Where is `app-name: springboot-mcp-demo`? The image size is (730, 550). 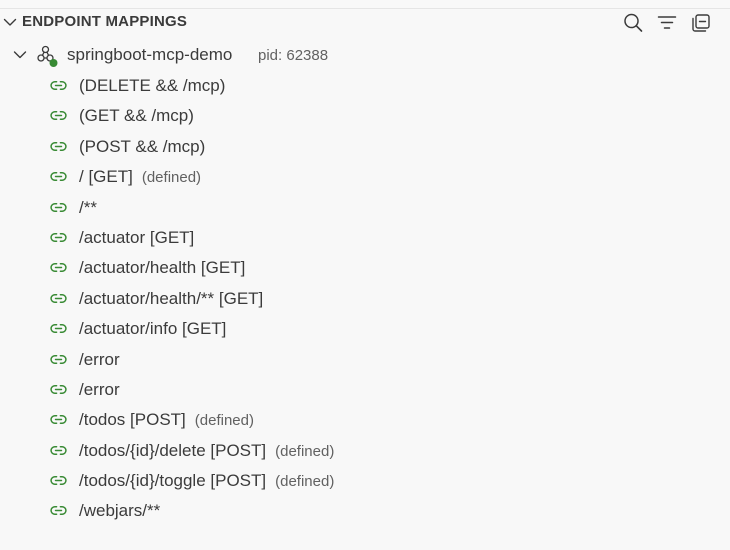
app-name: springboot-mcp-demo is located at coordinates (150, 54).